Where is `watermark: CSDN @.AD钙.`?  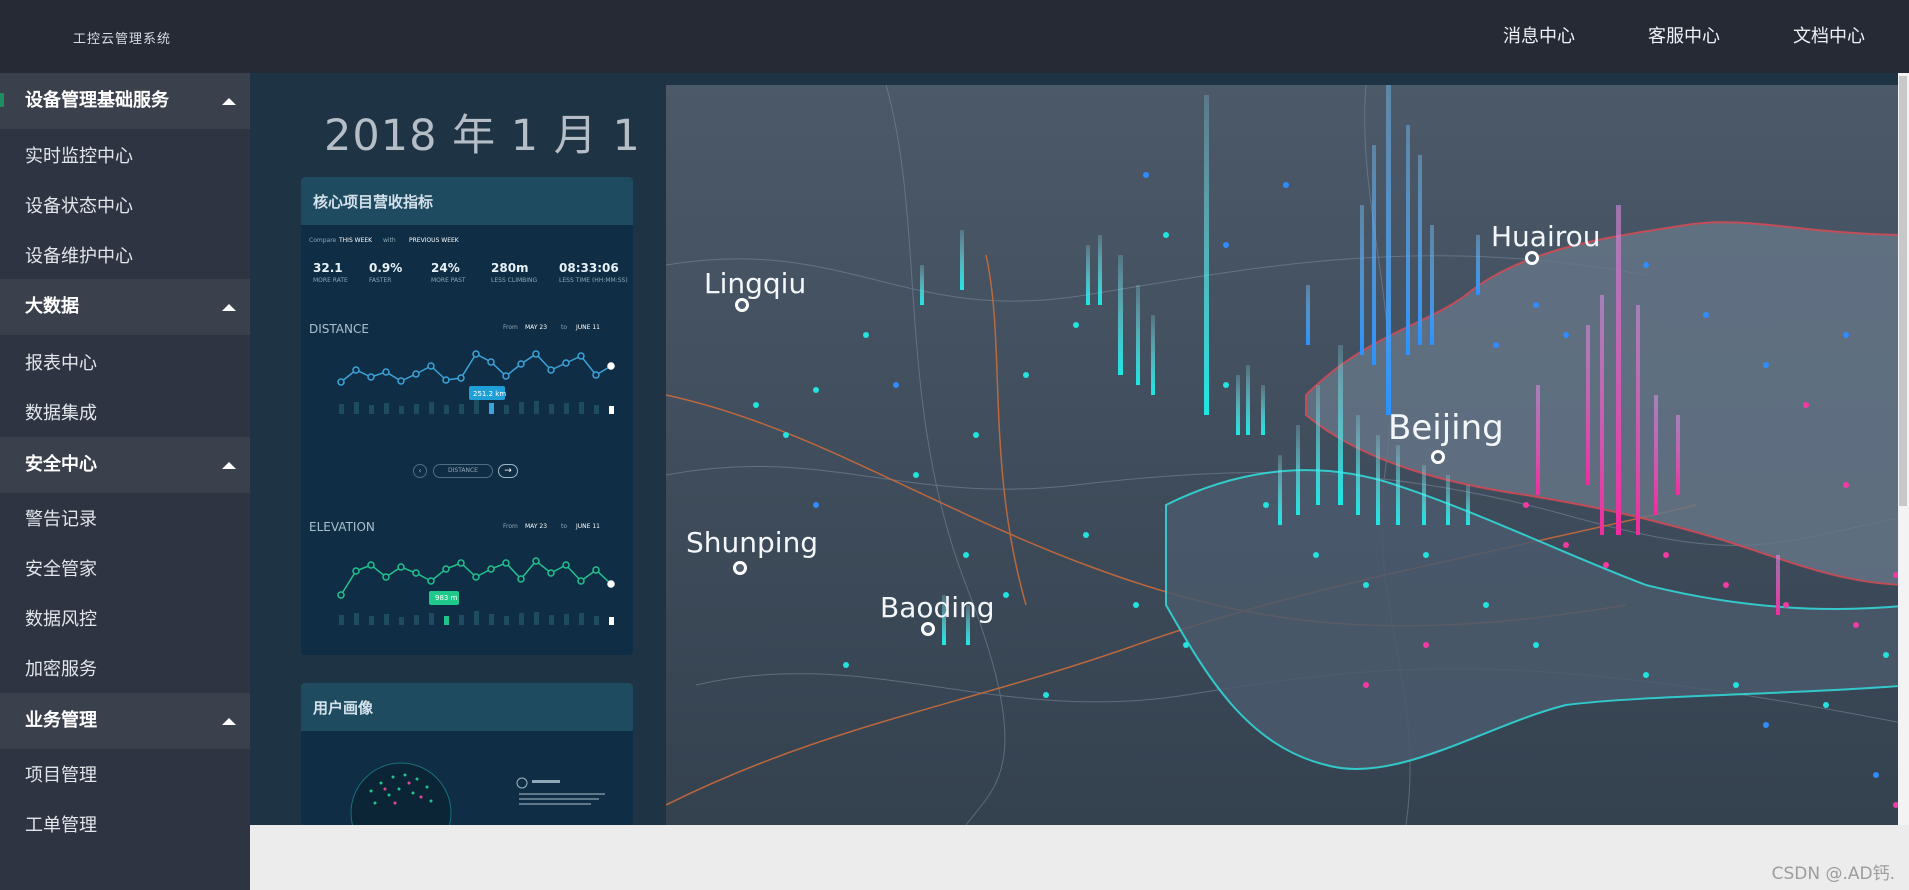
watermark: CSDN @.AD钙. is located at coordinates (1833, 874).